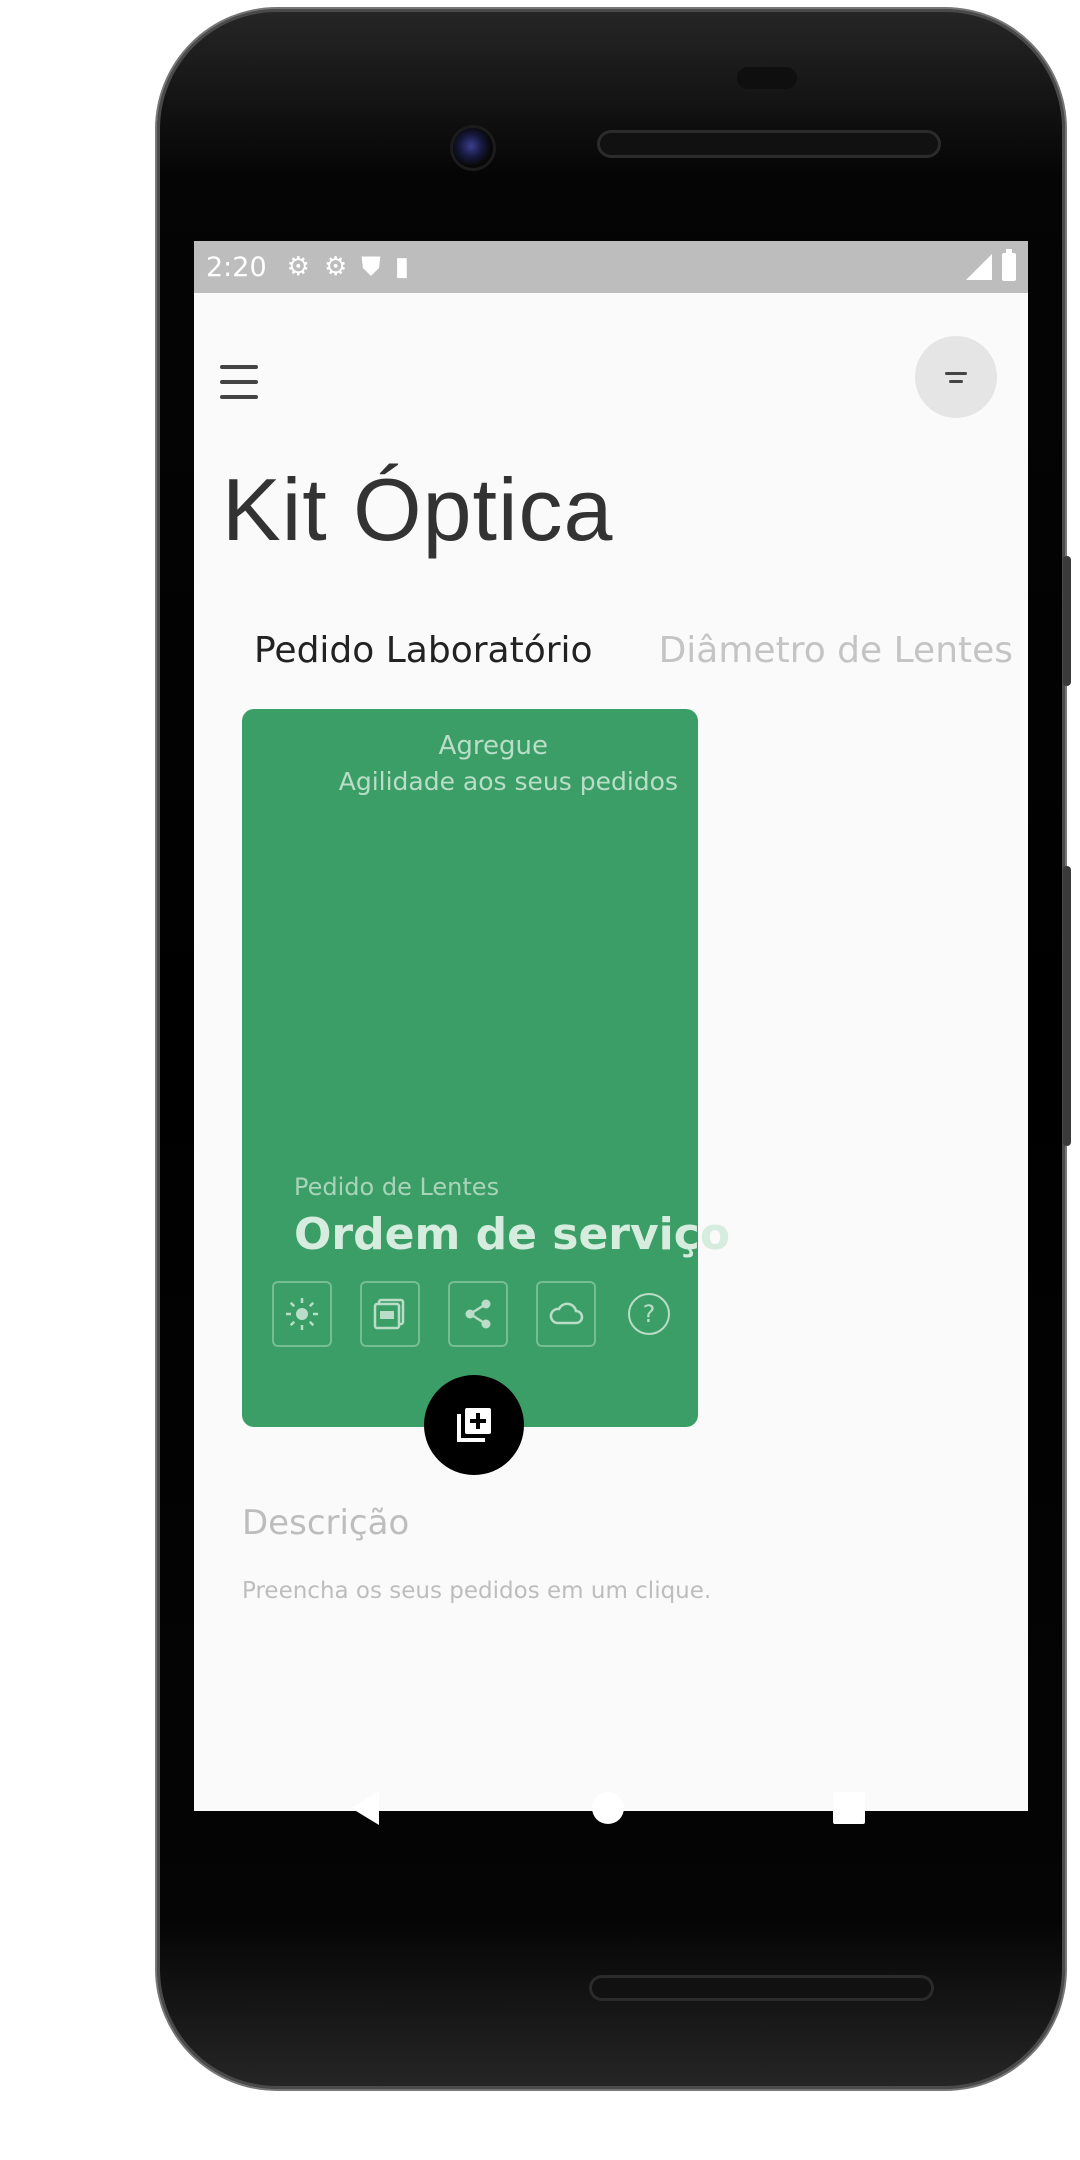 Image resolution: width=1080 pixels, height=2160 pixels. Describe the element at coordinates (418, 509) in the screenshot. I see `page-title: Kit Óptica` at that location.